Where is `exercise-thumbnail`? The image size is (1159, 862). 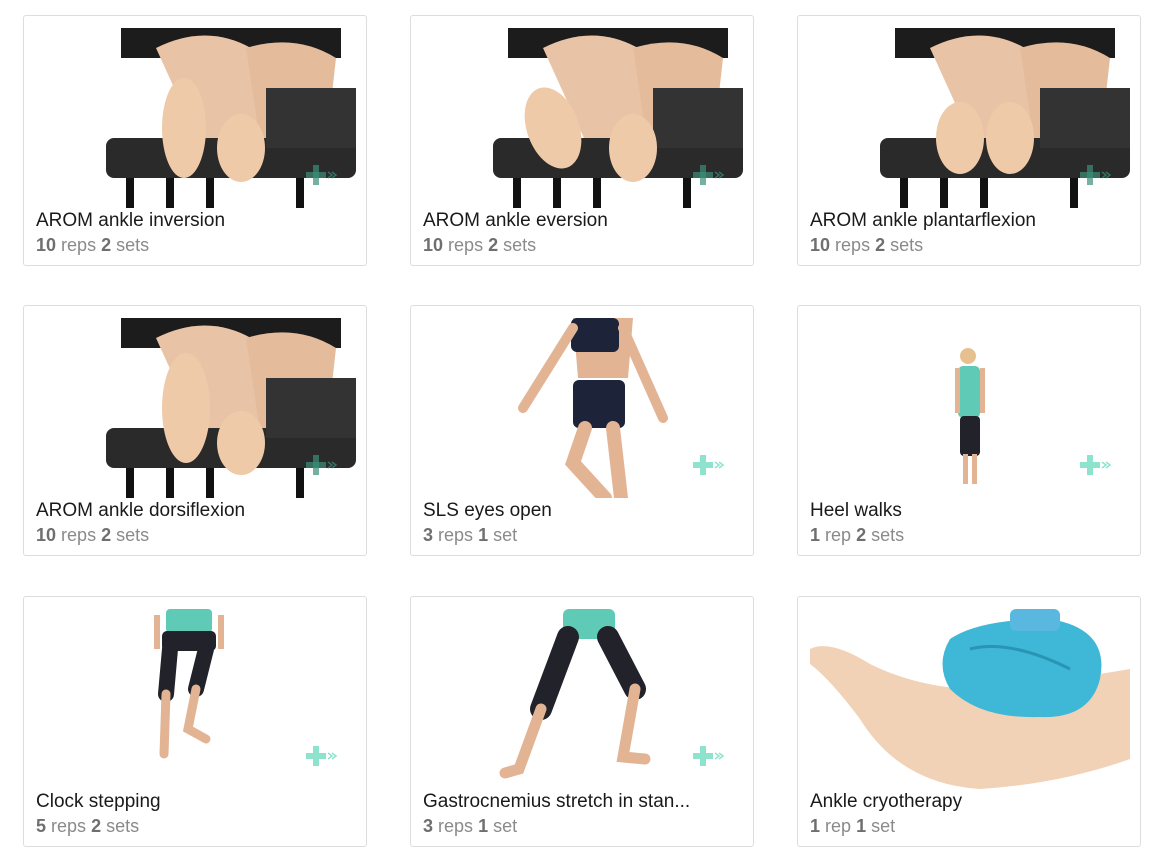 exercise-thumbnail is located at coordinates (970, 699).